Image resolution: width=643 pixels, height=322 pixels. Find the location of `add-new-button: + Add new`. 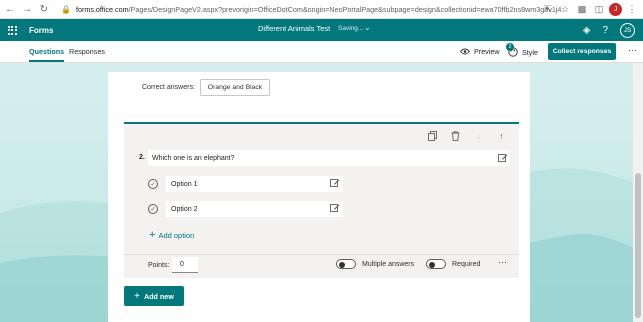

add-new-button: + Add new is located at coordinates (154, 296).